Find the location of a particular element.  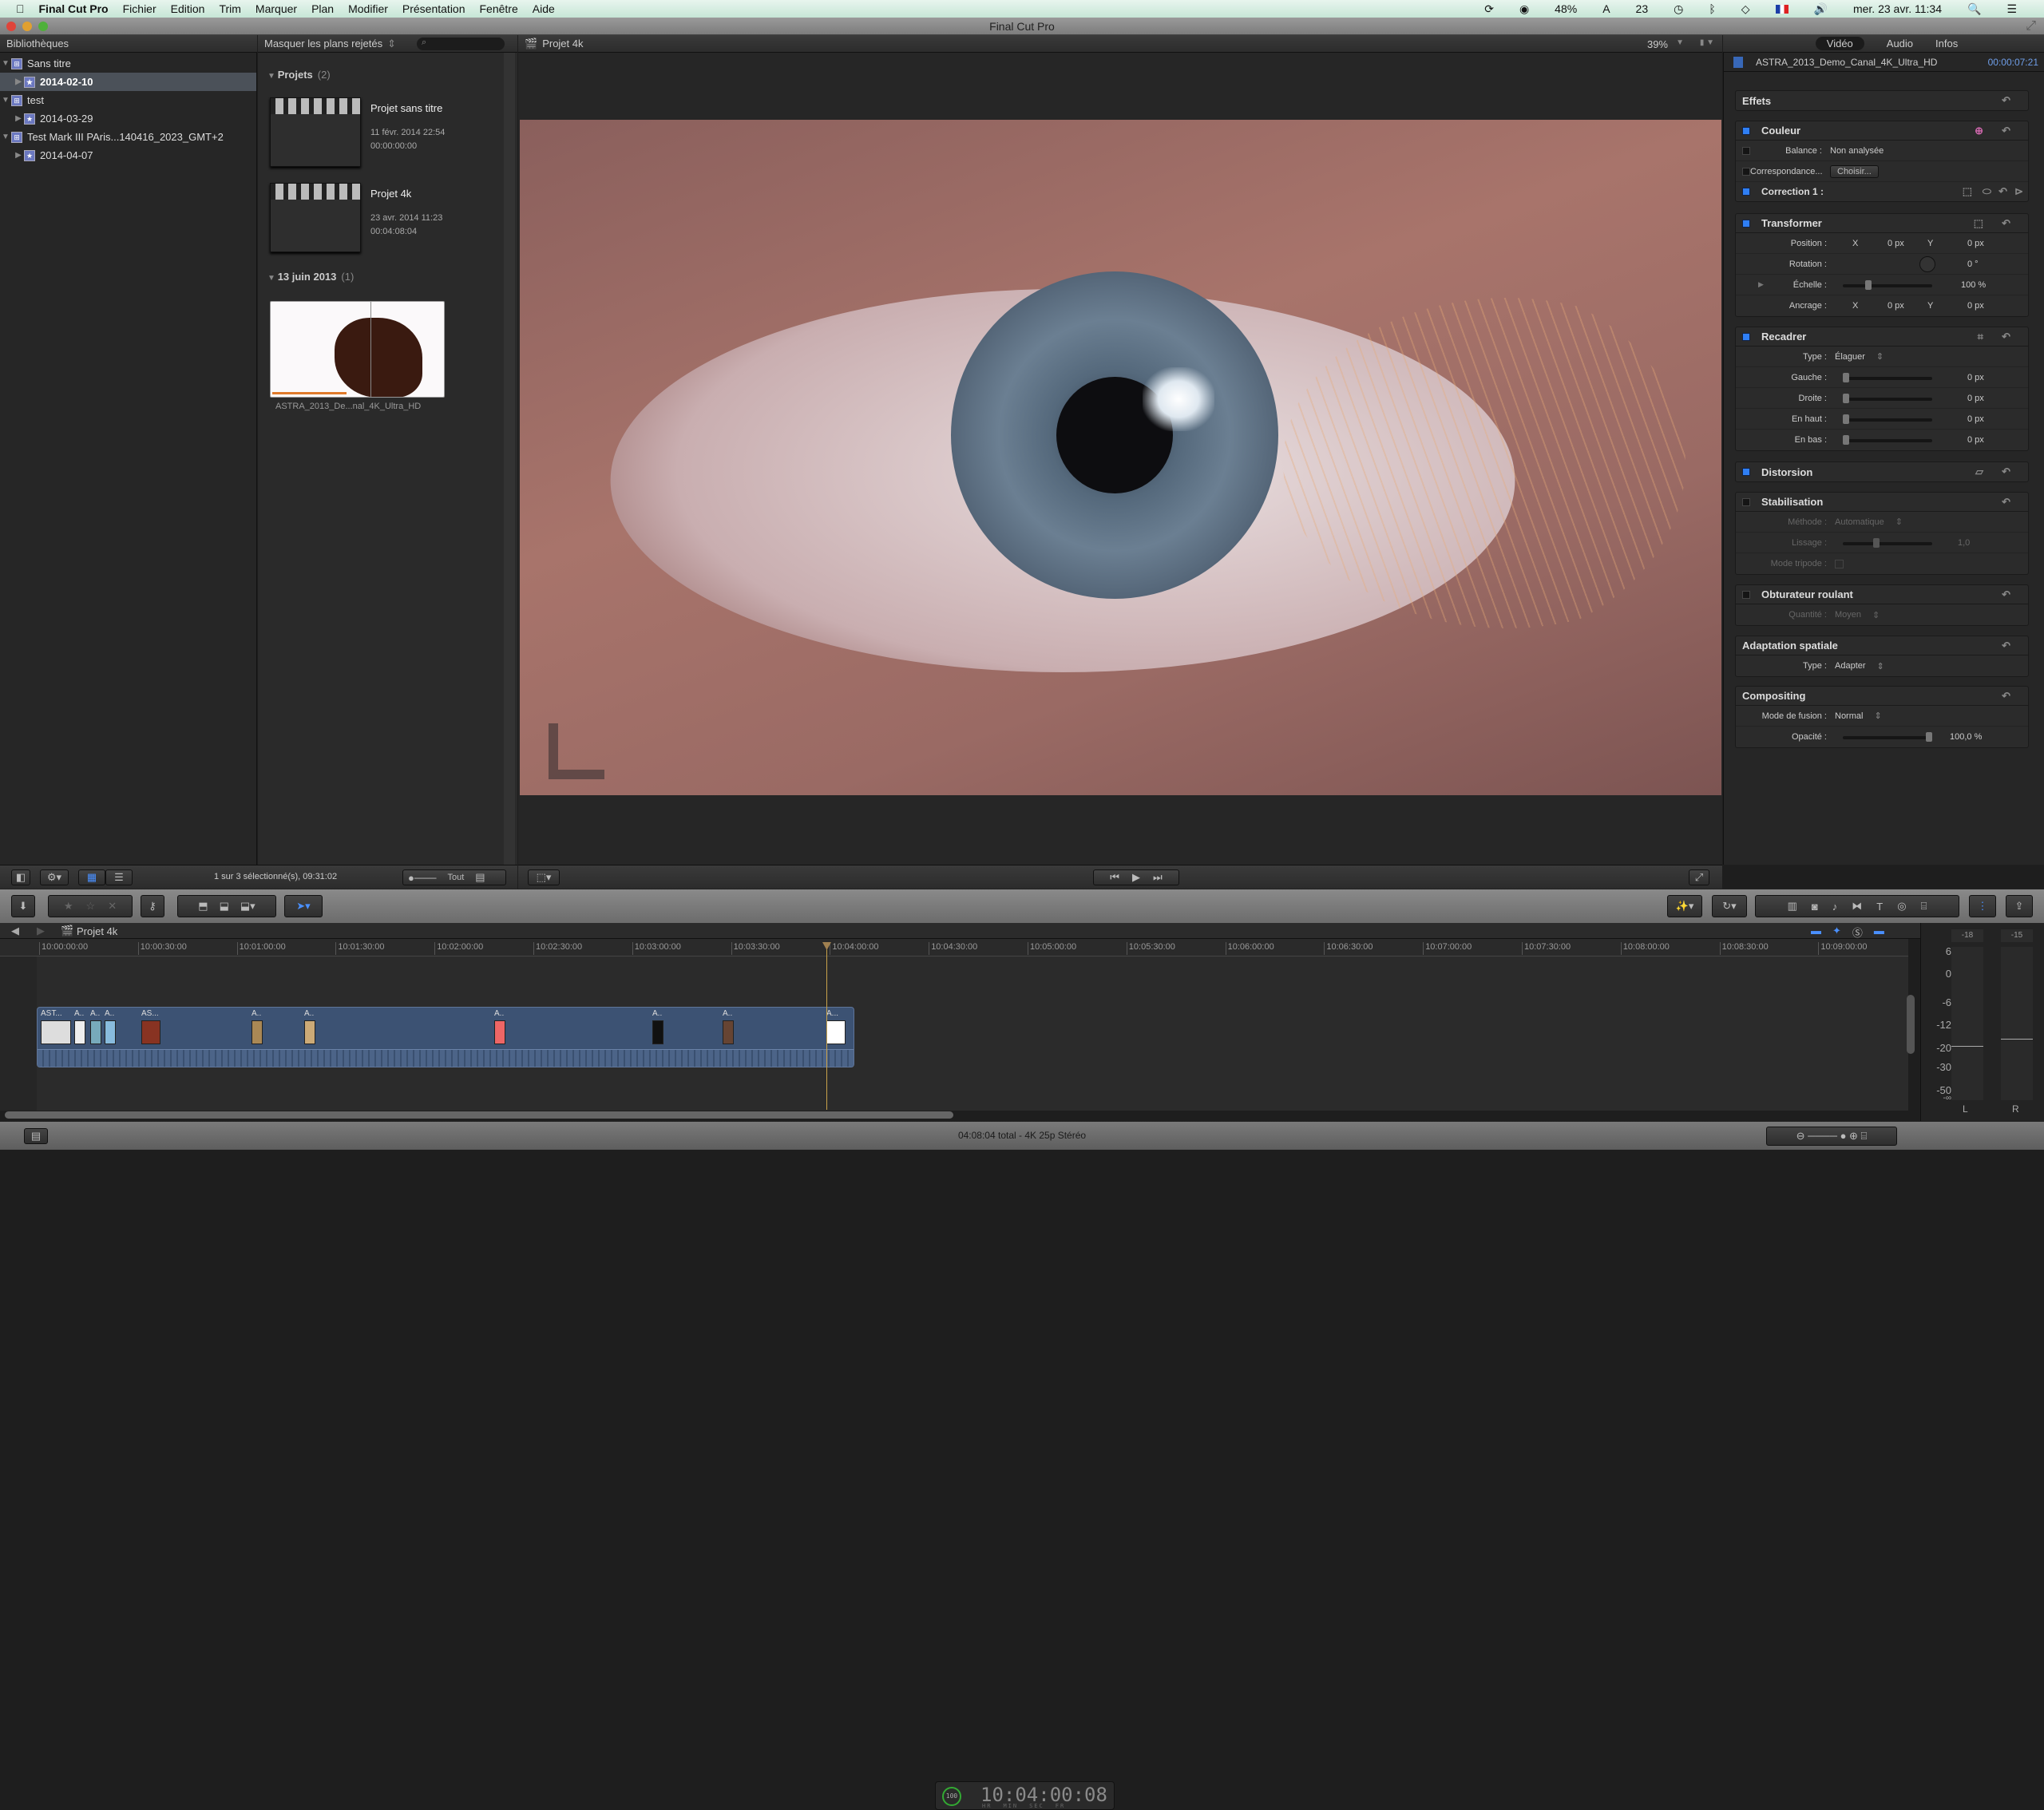

fullscreen-playback-button: ⤢ is located at coordinates (1699, 877).